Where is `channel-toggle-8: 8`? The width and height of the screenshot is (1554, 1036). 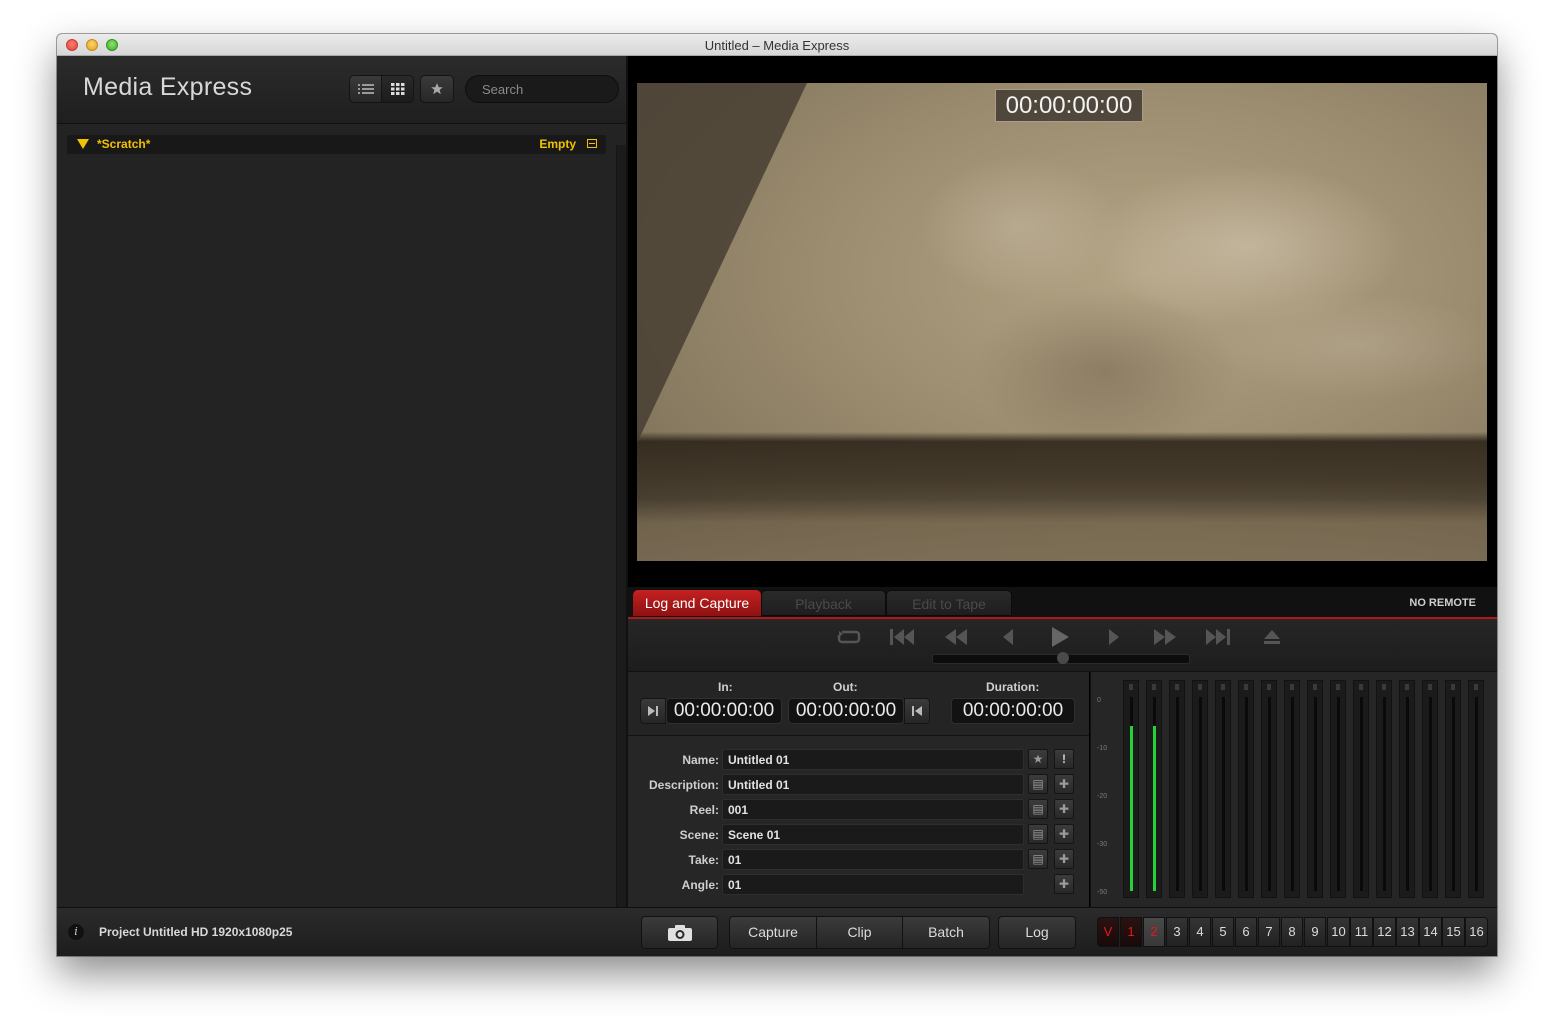 channel-toggle-8: 8 is located at coordinates (1292, 932).